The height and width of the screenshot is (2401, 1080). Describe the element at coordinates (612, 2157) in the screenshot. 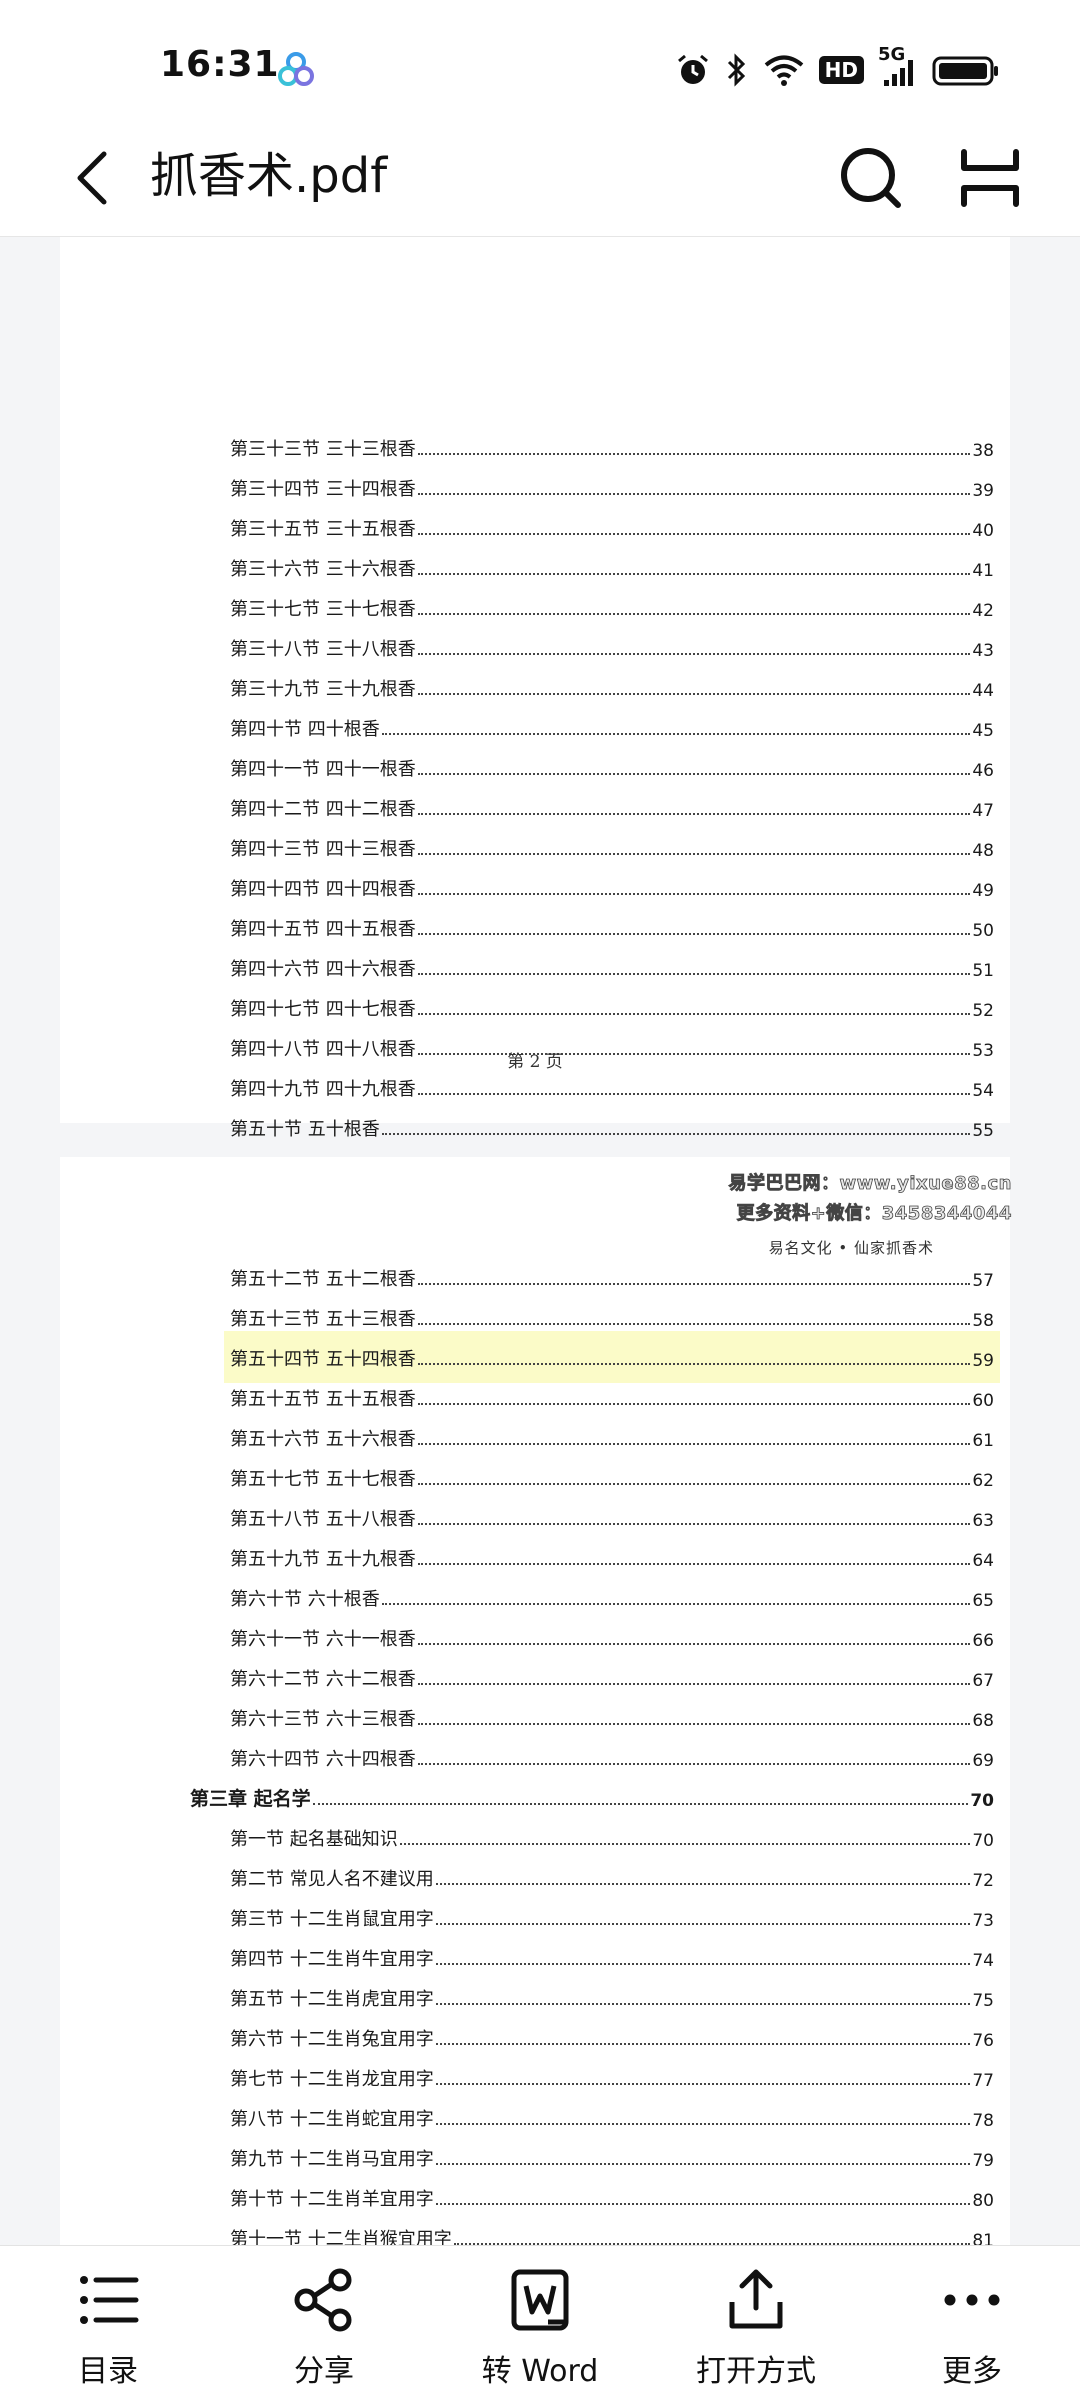

I see `toc-row: 第九节 十二生肖马宜用字 79` at that location.